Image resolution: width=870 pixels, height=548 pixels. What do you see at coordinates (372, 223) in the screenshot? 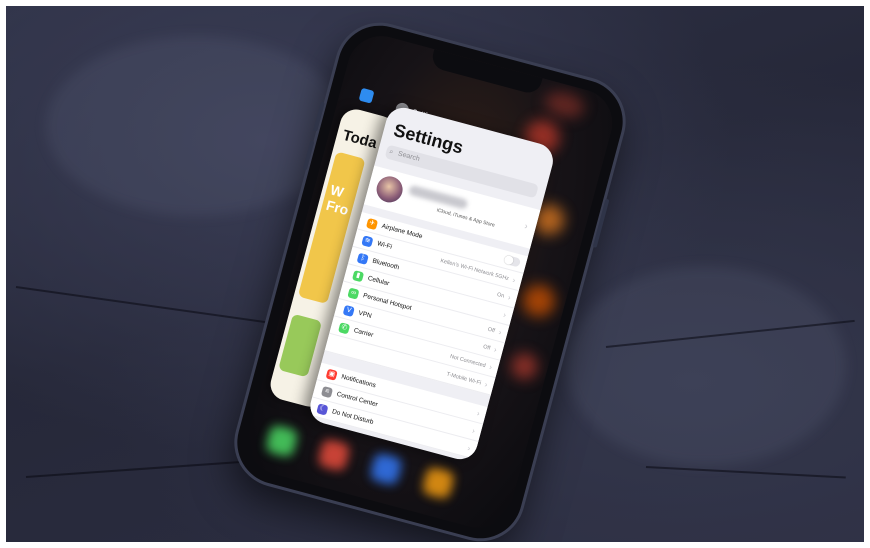
I see `airplane-icon: ✈` at bounding box center [372, 223].